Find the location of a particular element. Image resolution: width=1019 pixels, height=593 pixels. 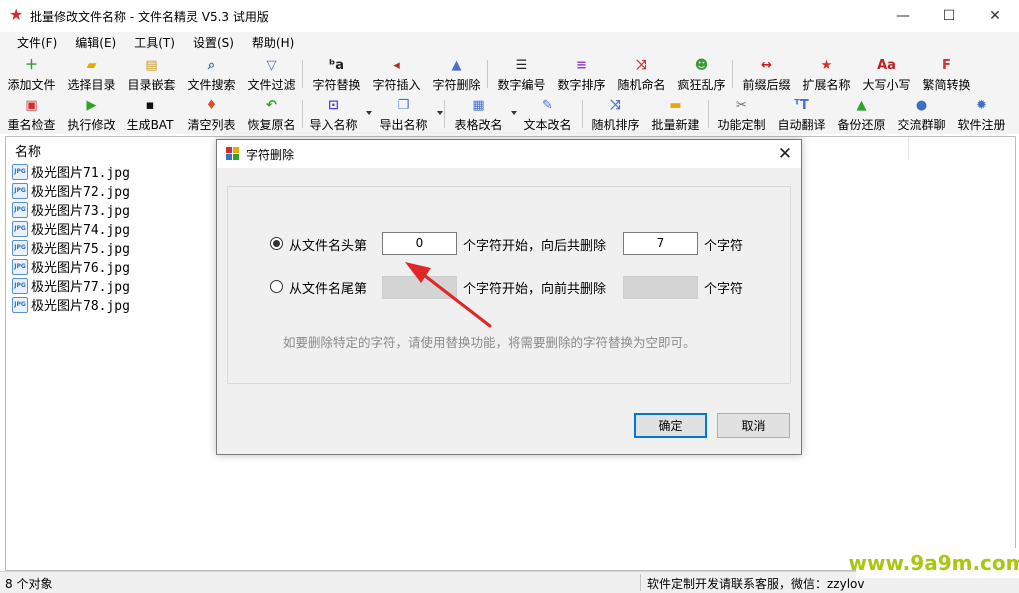

radio-from-tail is located at coordinates (276, 286).